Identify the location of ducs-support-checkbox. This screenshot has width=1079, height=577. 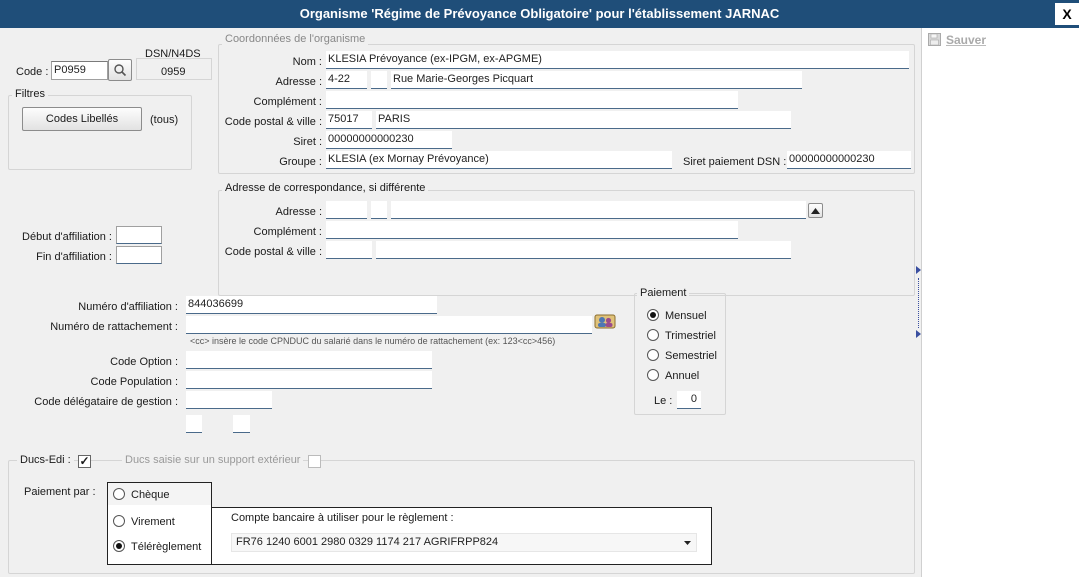
(314, 461).